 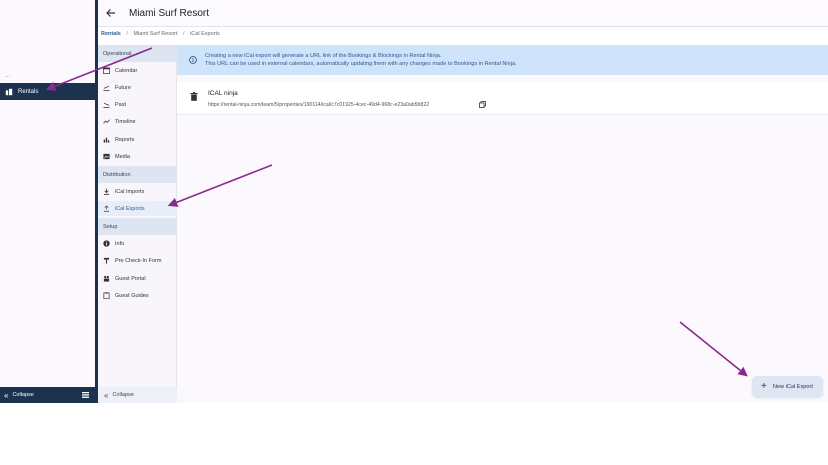 I want to click on breadcrumb-item-rentals: Rentals, so click(x=111, y=34).